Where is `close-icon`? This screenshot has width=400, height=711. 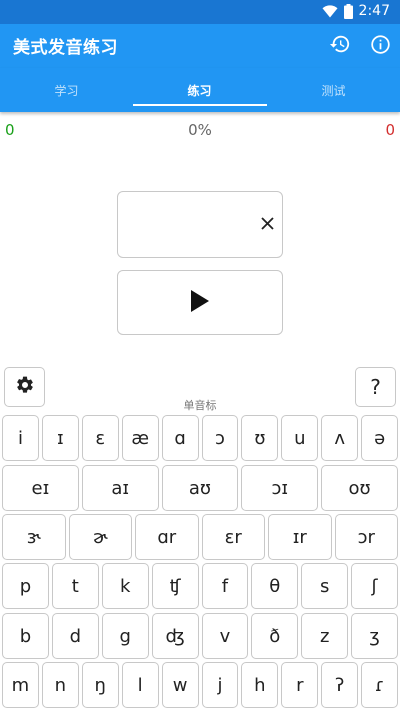
close-icon is located at coordinates (267, 224).